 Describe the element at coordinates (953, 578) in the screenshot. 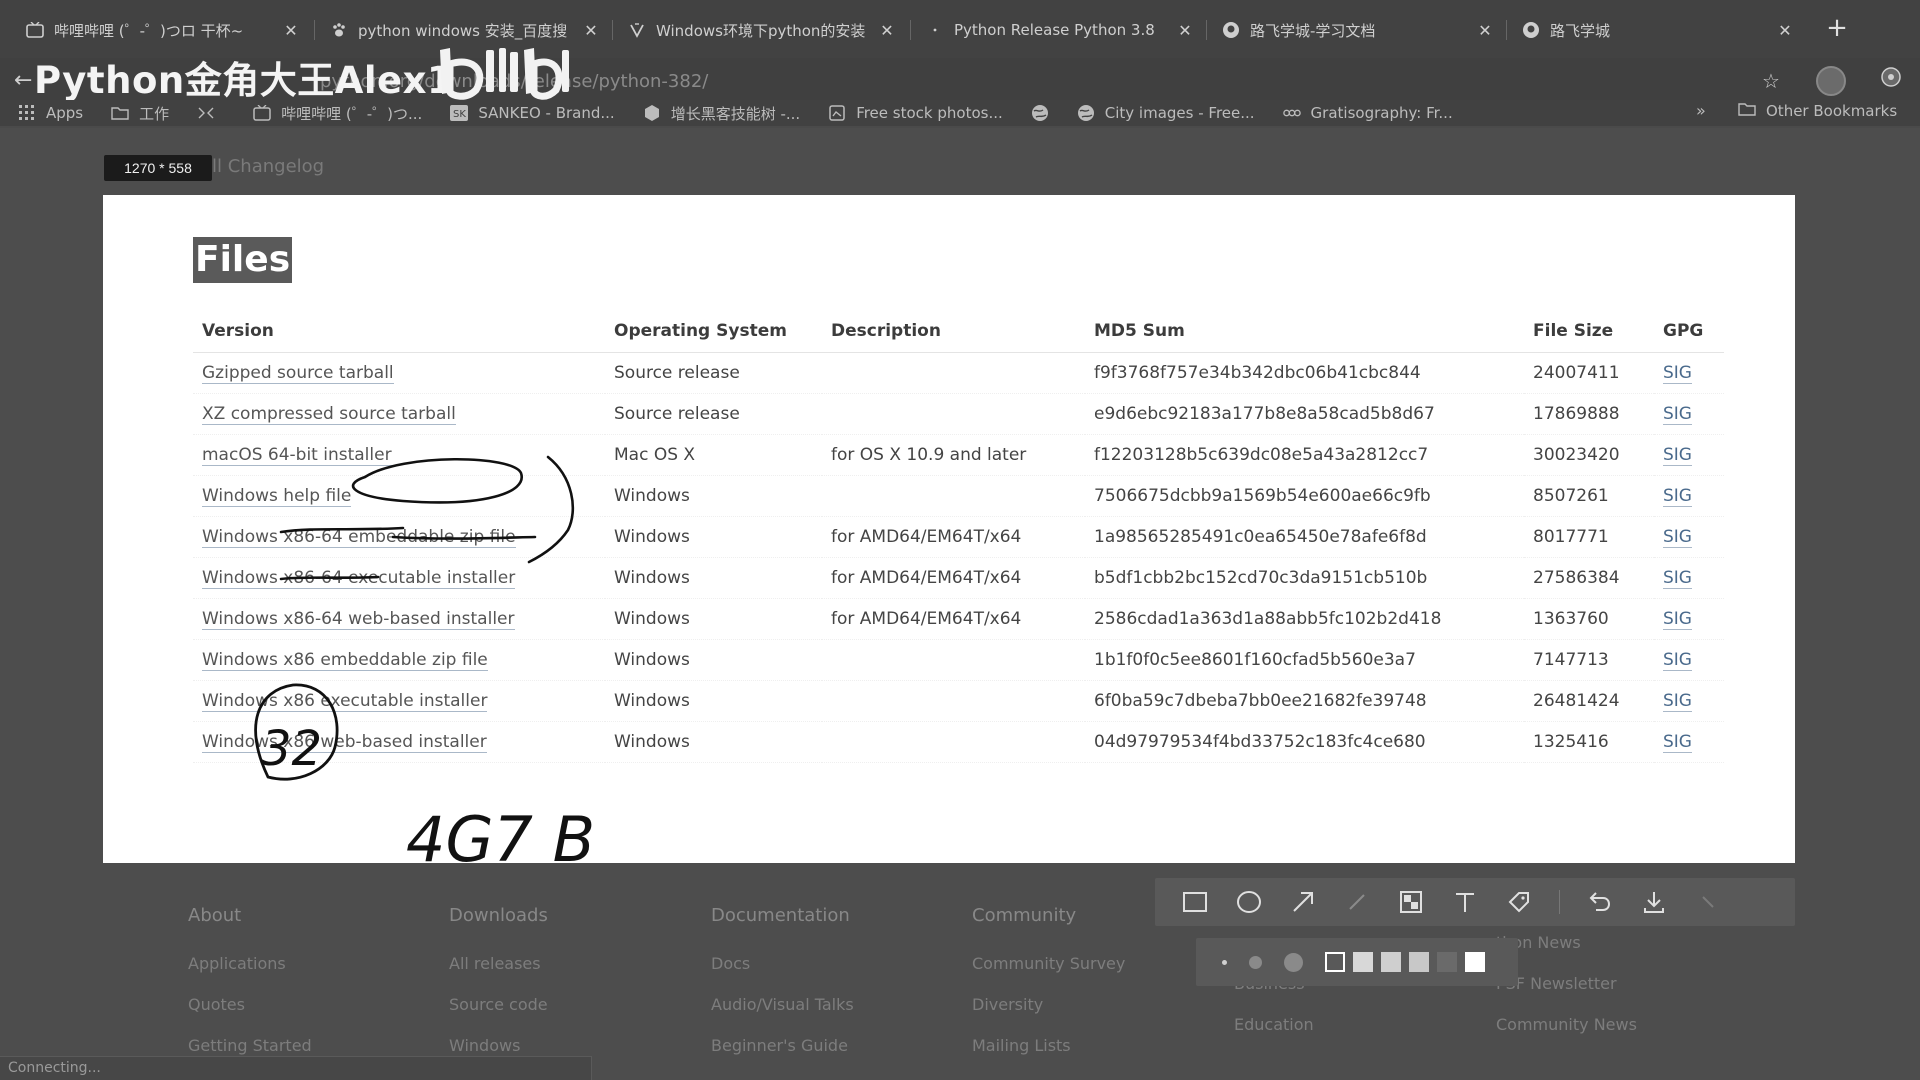

I see `description-cell: for AMD64/EM64T/x64` at that location.